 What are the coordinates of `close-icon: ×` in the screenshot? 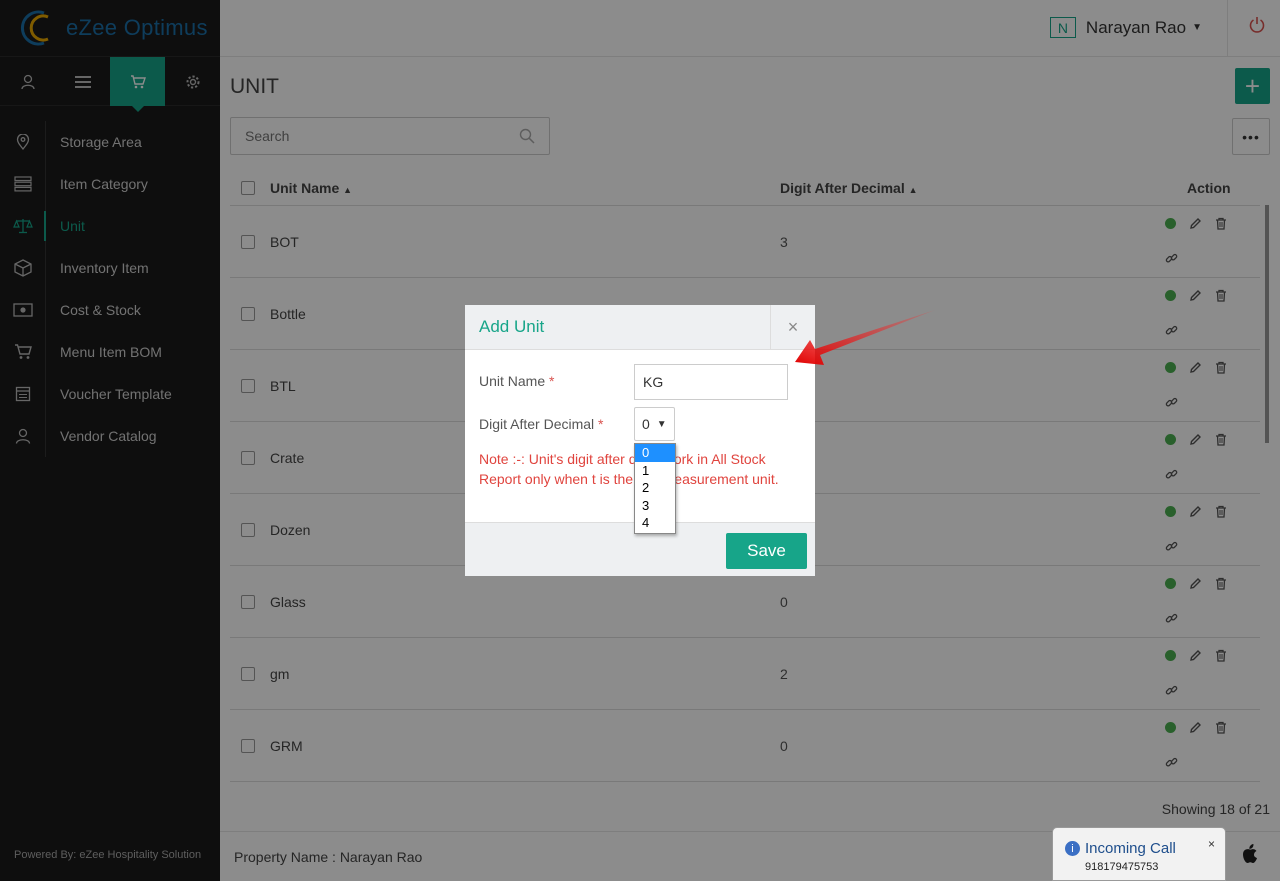 It's located at (1211, 844).